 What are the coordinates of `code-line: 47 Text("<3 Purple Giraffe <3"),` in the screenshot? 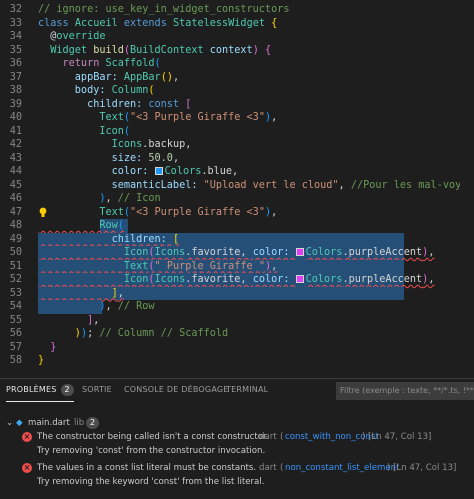 It's located at (237, 213).